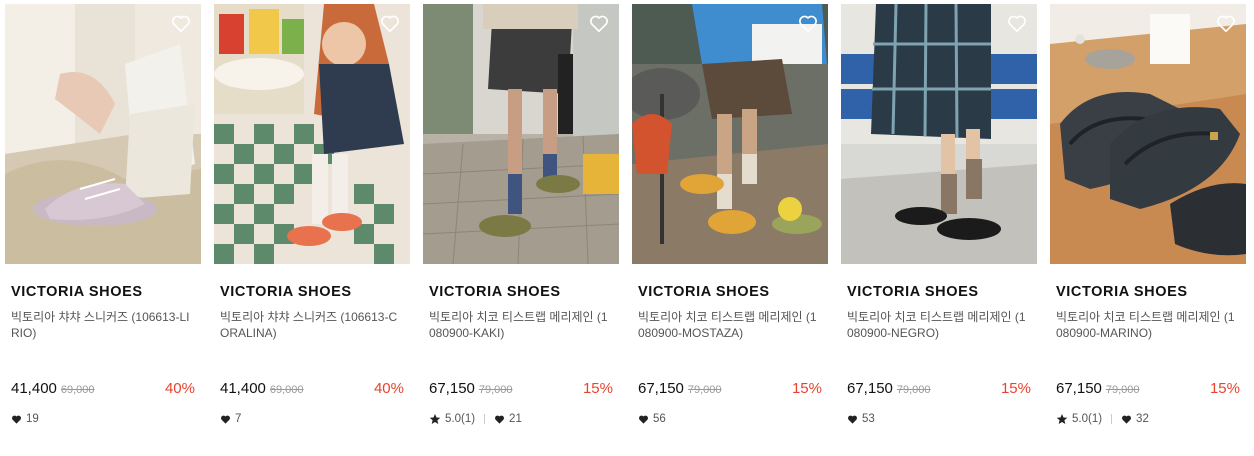 This screenshot has height=456, width=1254. Describe the element at coordinates (861, 419) in the screenshot. I see `product-meta: 53` at that location.